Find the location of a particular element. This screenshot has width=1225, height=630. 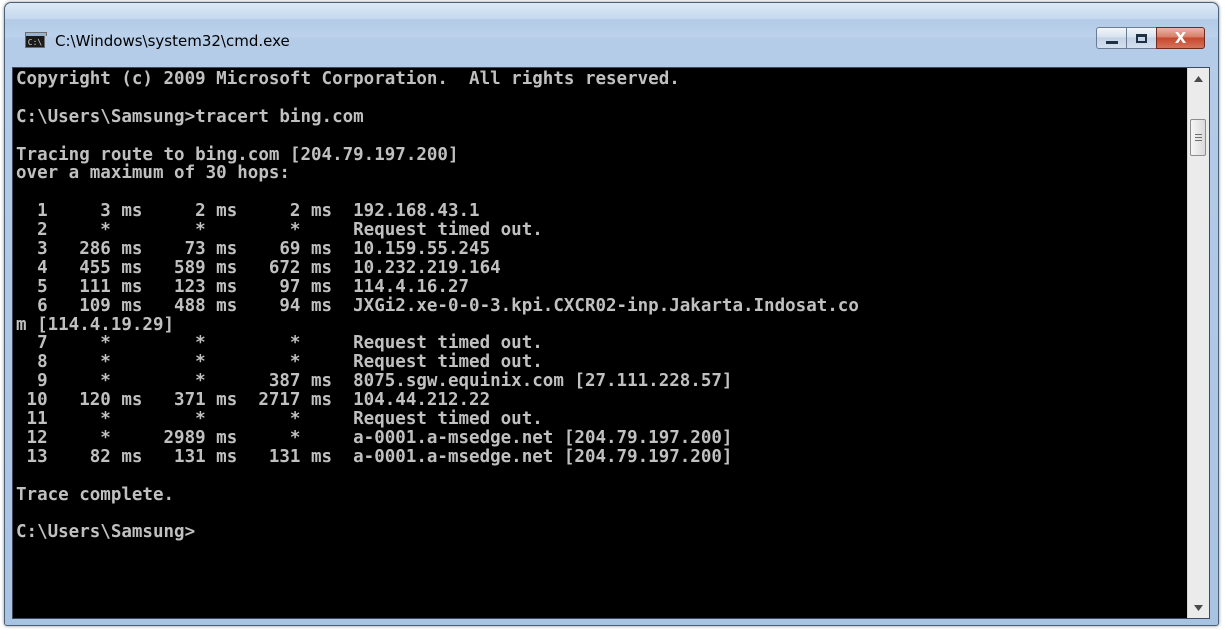

console-line: m [114.4.19.29] is located at coordinates (95, 324).